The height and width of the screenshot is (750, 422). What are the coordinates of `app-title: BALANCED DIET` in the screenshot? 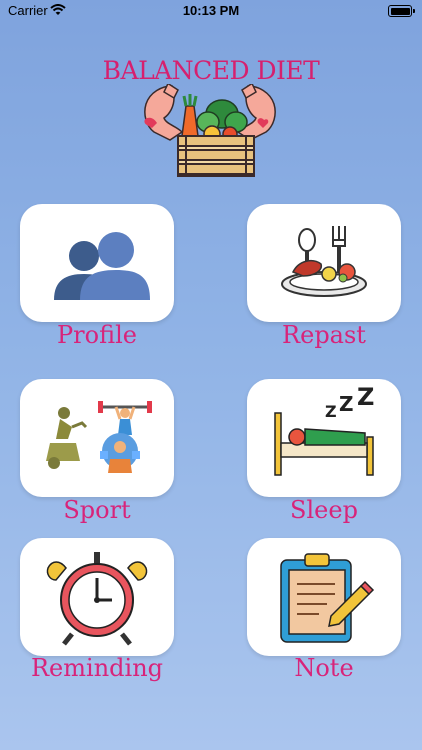 It's located at (211, 70).